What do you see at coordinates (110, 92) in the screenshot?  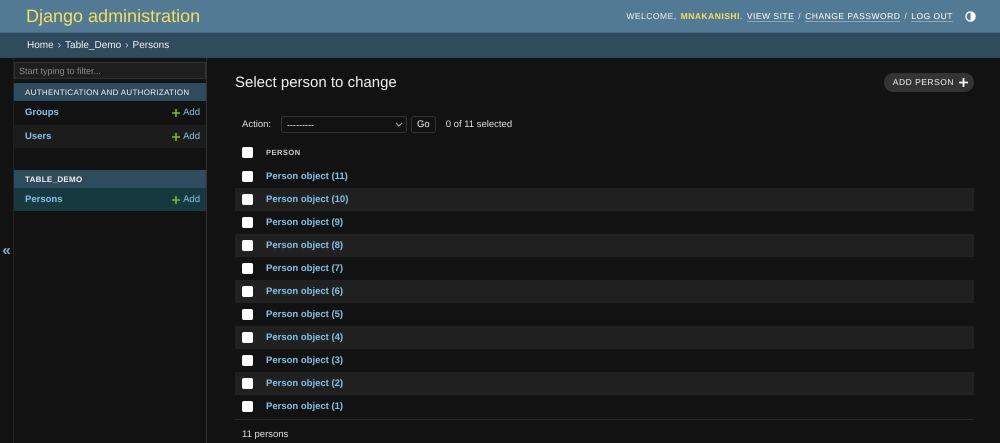 I see `app-caption: AUTHENTICATION AND AUTHORIZATION` at bounding box center [110, 92].